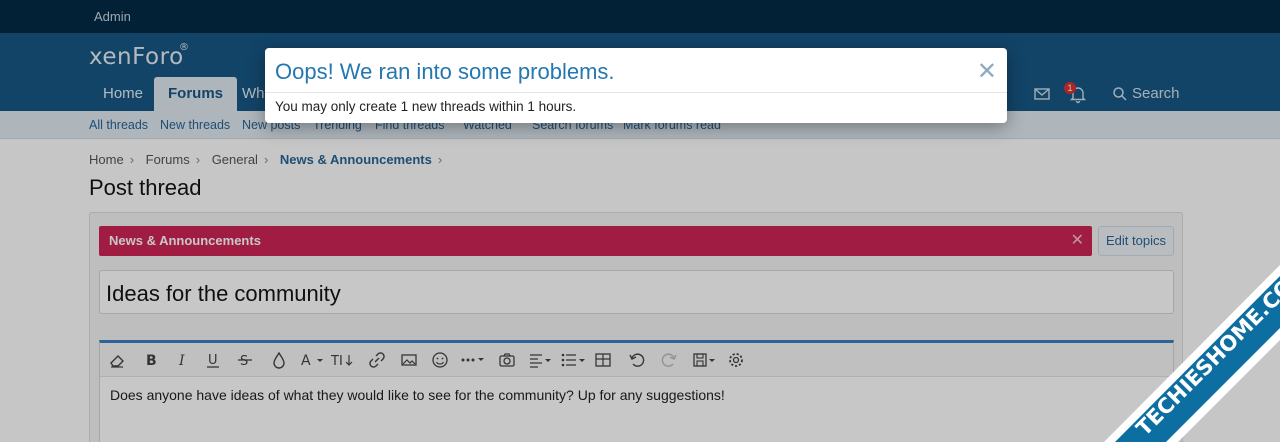 The image size is (1280, 442). Describe the element at coordinates (1192, 351) in the screenshot. I see `watermark-ribbon: TECHIESHOME.COM` at that location.